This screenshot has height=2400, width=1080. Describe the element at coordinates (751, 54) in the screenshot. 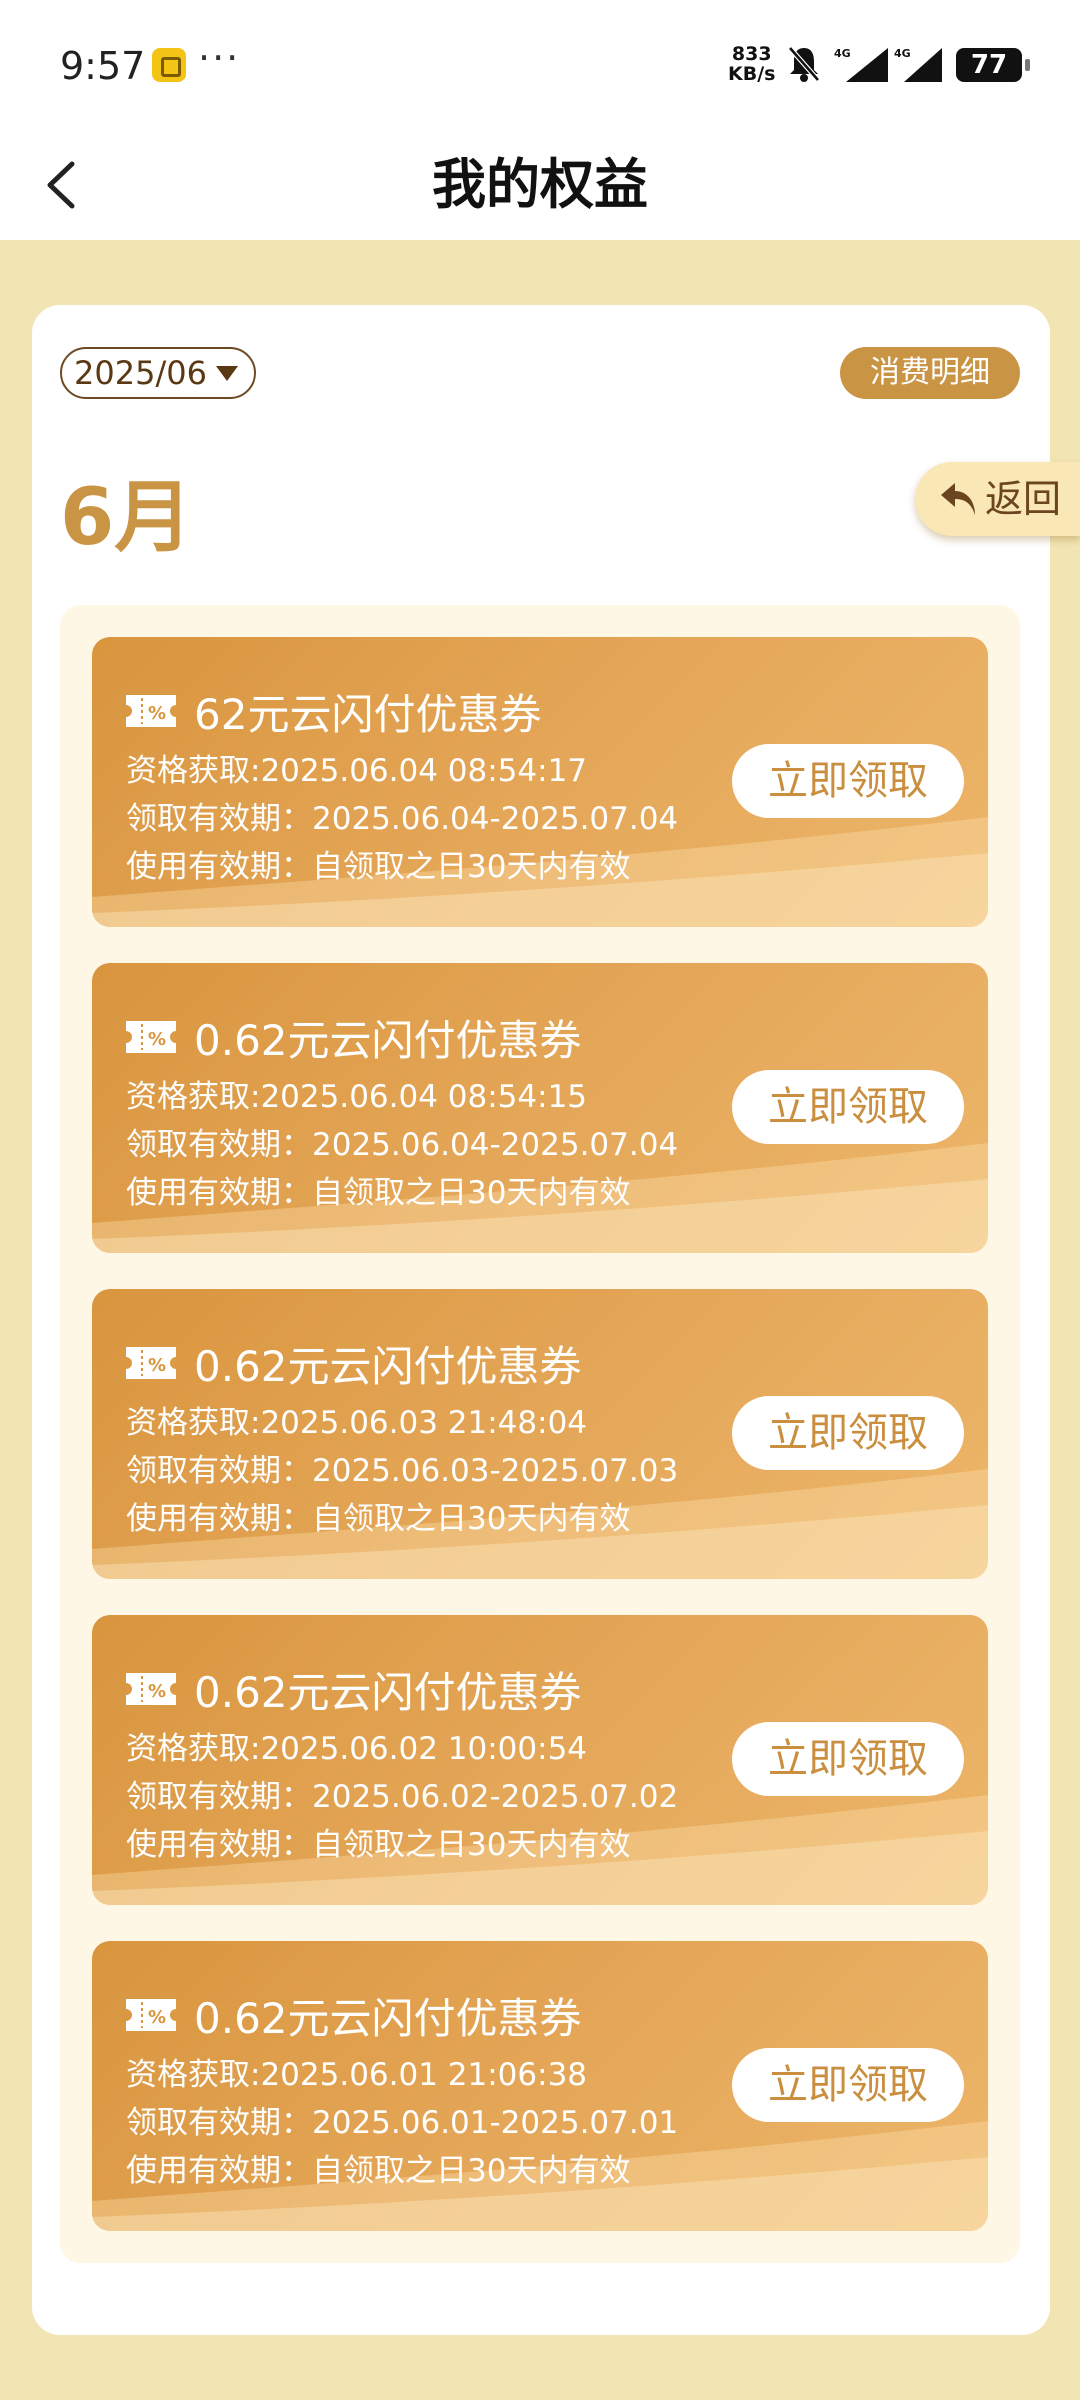

I see `network-speed-value: 833` at that location.